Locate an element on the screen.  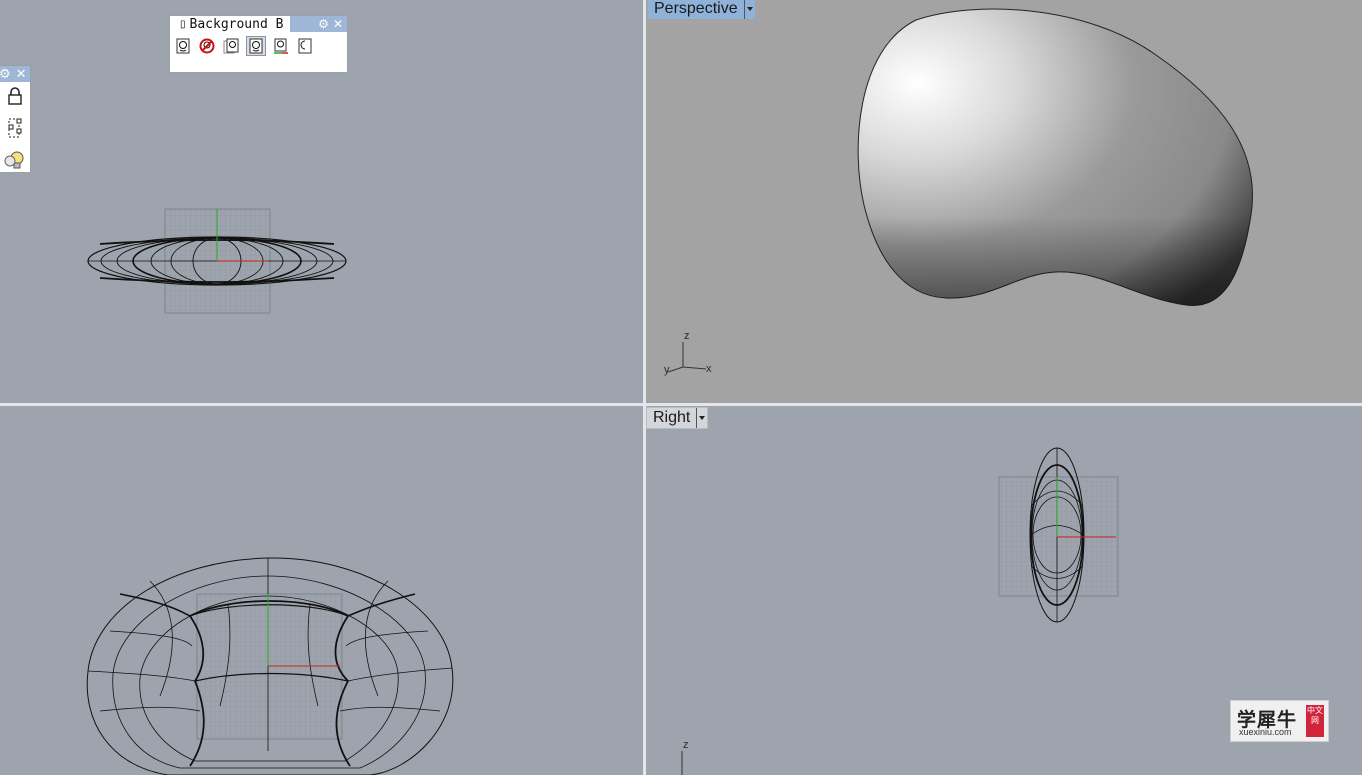
perspective-viewport-title: Perspective is located at coordinates (701, 9).